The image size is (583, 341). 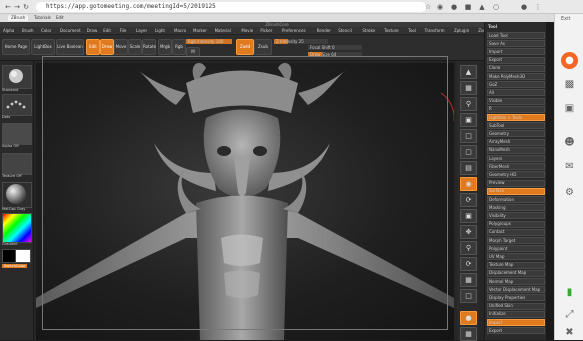 I want to click on menu-macro: Macro, so click(x=180, y=30).